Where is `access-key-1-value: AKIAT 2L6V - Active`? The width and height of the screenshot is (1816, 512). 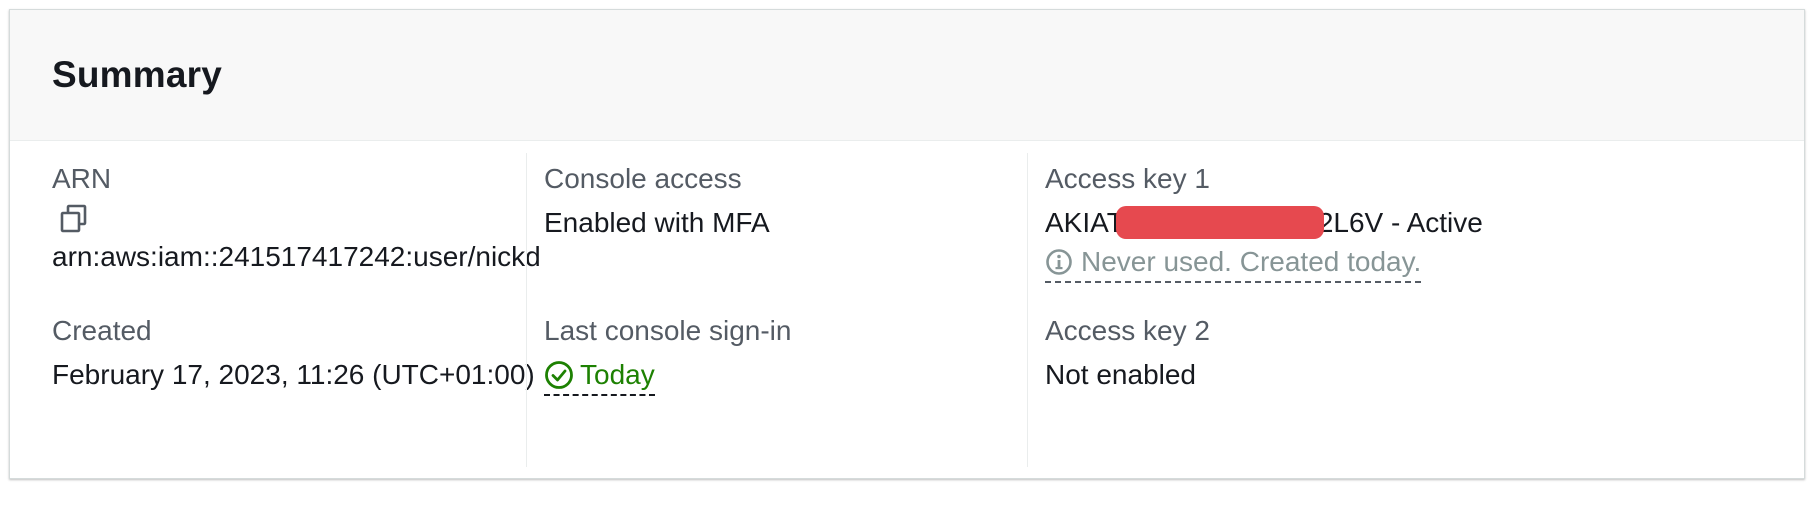 access-key-1-value: AKIAT 2L6V - Active is located at coordinates (1264, 223).